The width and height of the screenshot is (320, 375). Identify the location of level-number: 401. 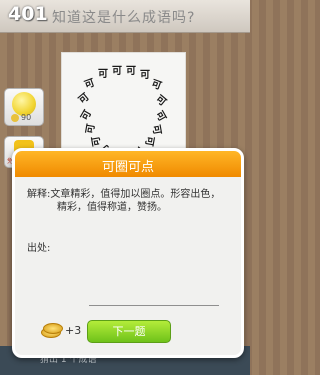
(28, 14).